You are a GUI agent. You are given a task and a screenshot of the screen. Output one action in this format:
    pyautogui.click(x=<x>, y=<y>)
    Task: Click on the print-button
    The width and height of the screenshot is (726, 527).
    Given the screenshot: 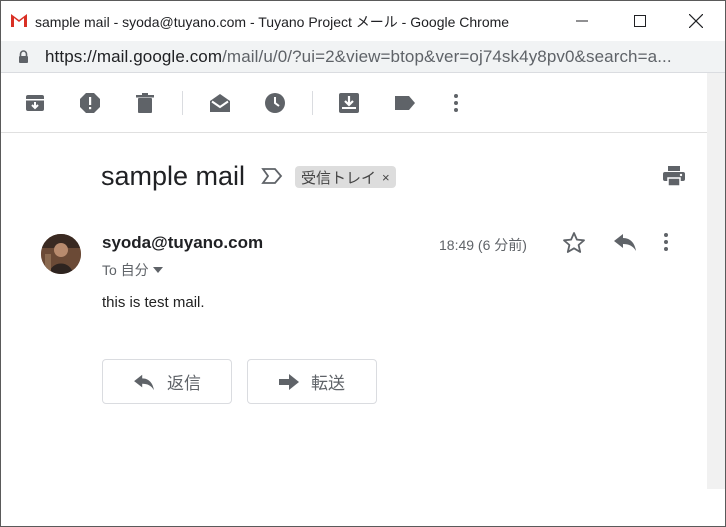 What is the action you would take?
    pyautogui.click(x=674, y=178)
    